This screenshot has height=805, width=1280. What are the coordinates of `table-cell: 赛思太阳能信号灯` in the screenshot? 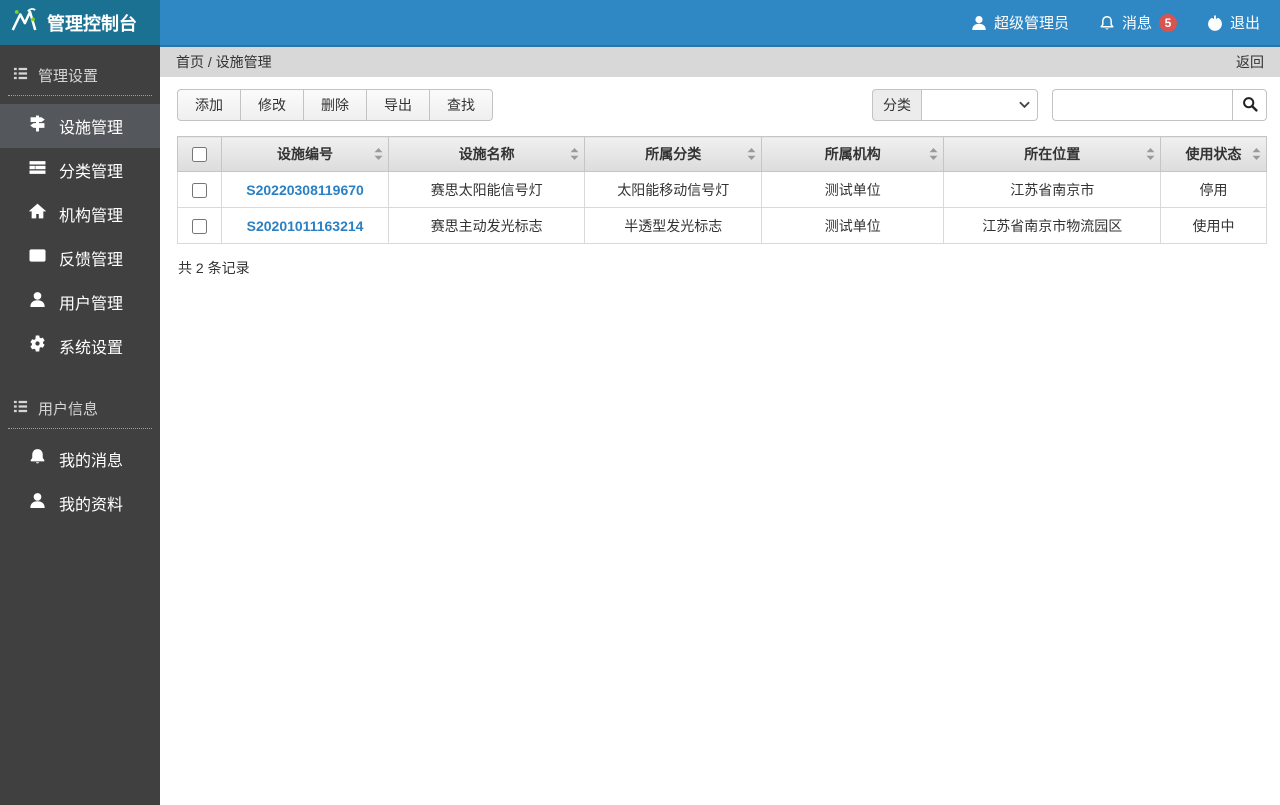 It's located at (487, 189).